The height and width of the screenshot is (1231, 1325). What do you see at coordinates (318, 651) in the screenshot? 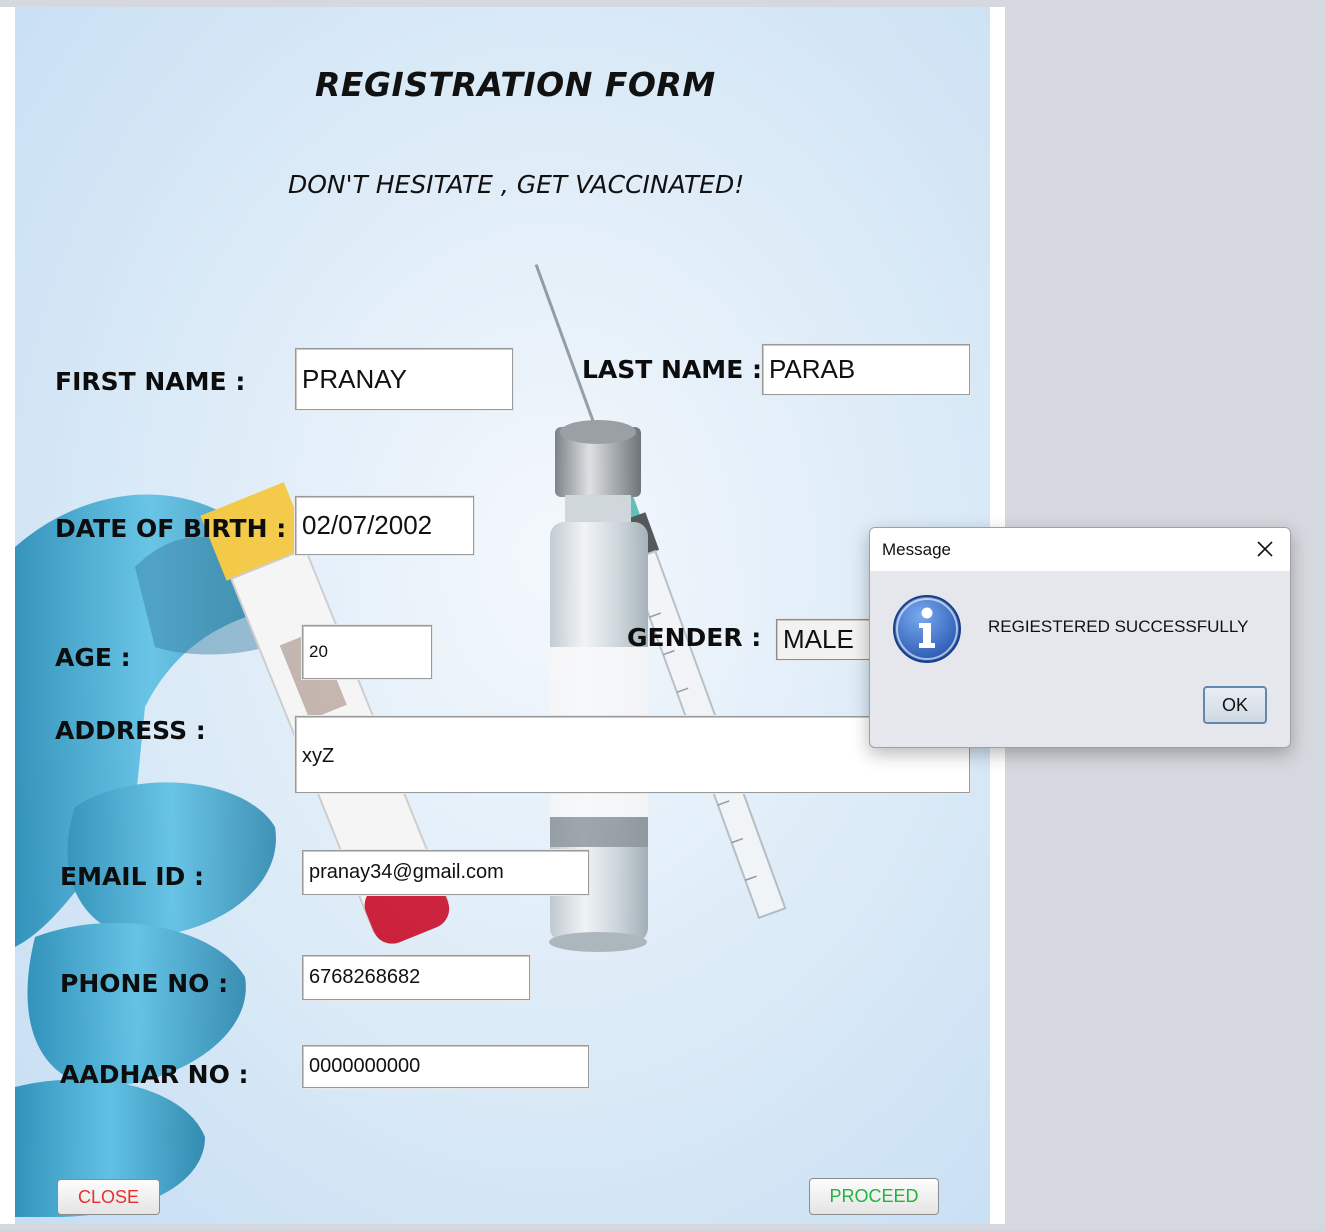
I see `age-value: 20` at bounding box center [318, 651].